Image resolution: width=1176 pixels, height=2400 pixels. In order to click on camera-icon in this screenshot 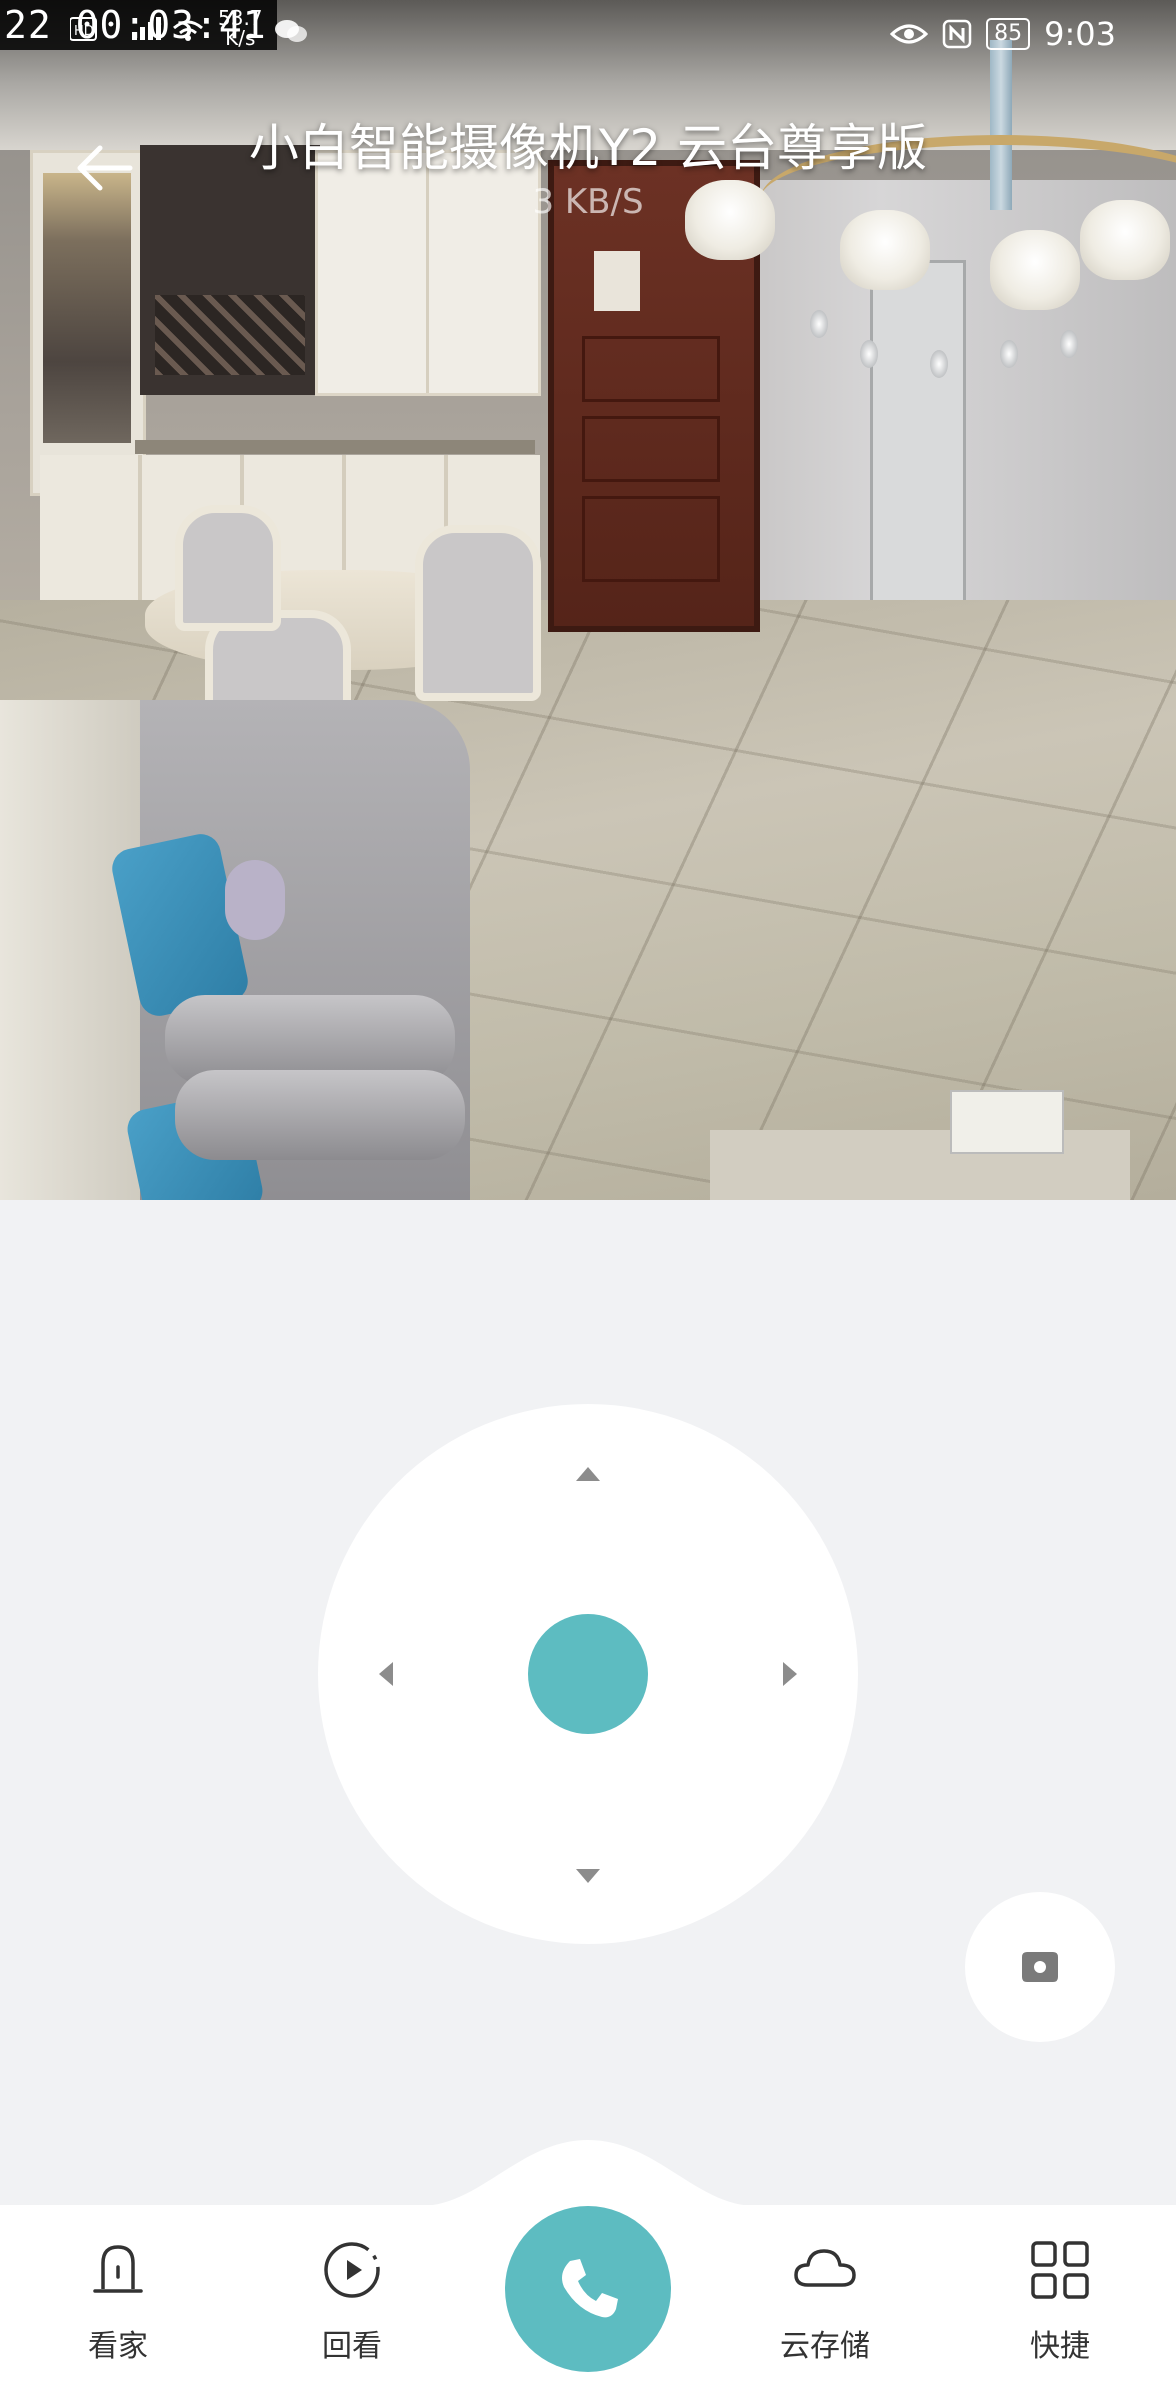, I will do `click(1040, 1967)`.